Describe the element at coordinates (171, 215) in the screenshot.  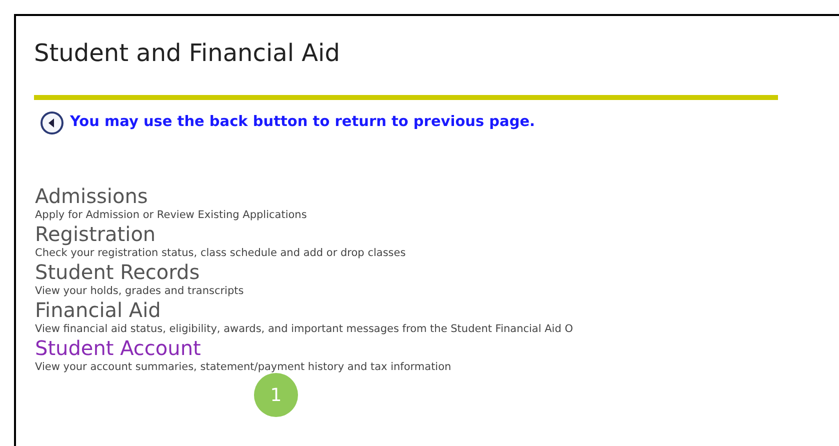
I see `menu-description: Apply for Admission or Review Existing Applications` at that location.